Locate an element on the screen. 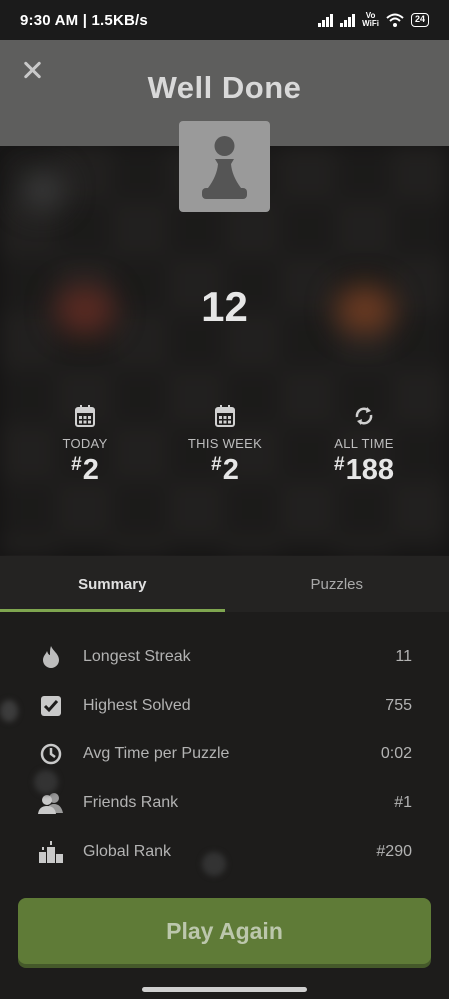 The height and width of the screenshot is (999, 449). rank-all-time: ALL TIME #188 is located at coordinates (364, 446).